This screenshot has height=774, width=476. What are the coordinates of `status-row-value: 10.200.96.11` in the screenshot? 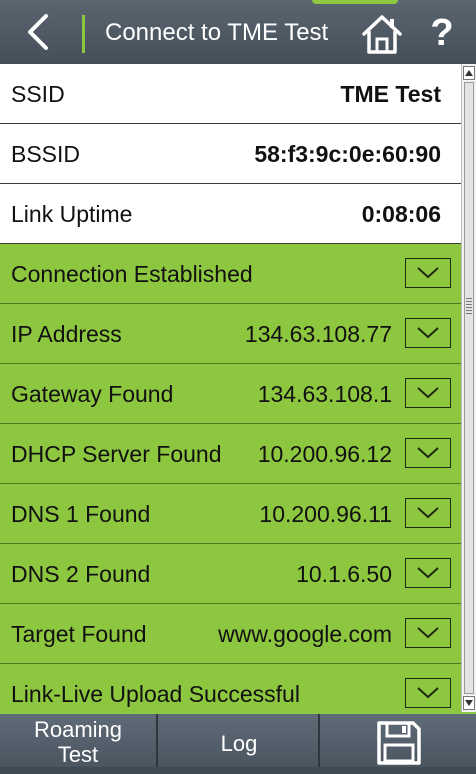 It's located at (325, 514).